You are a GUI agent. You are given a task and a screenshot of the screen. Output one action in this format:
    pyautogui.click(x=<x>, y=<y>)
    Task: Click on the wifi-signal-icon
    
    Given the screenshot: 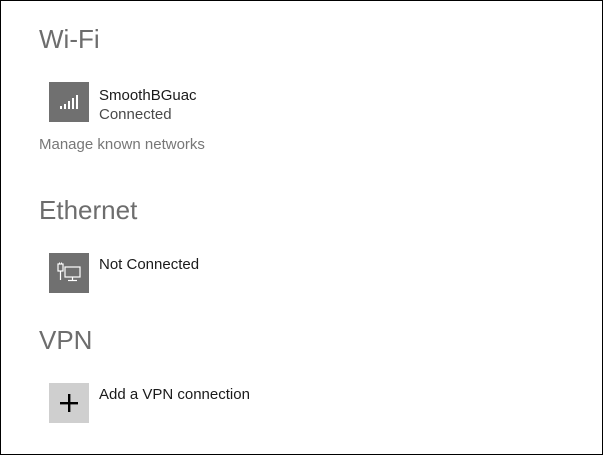 What is the action you would take?
    pyautogui.click(x=69, y=102)
    